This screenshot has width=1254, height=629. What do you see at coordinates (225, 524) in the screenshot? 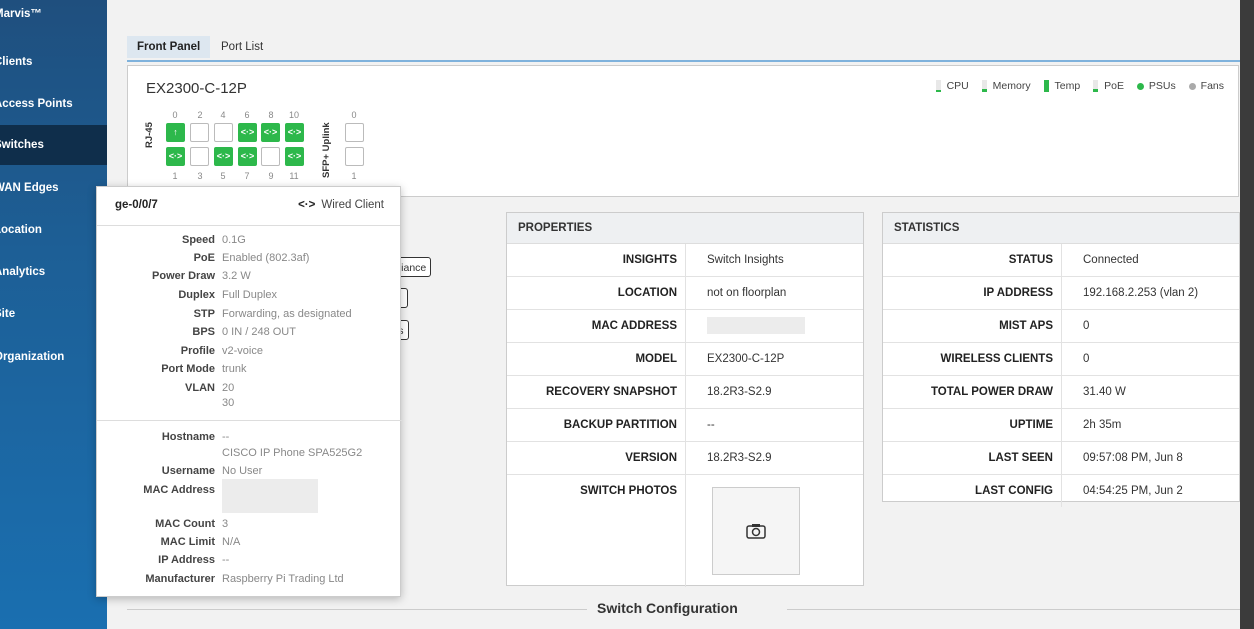
I see `tooltip-value: 3` at bounding box center [225, 524].